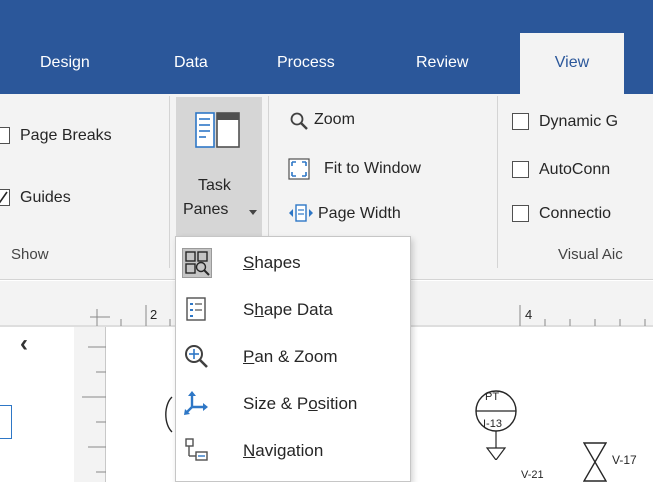  What do you see at coordinates (24, 344) in the screenshot?
I see `scroll-left-button: ‹` at bounding box center [24, 344].